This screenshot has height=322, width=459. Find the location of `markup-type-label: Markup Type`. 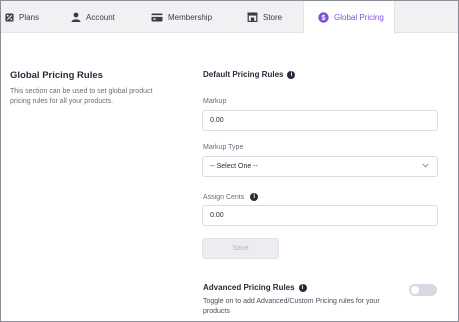

markup-type-label: Markup Type is located at coordinates (223, 147).